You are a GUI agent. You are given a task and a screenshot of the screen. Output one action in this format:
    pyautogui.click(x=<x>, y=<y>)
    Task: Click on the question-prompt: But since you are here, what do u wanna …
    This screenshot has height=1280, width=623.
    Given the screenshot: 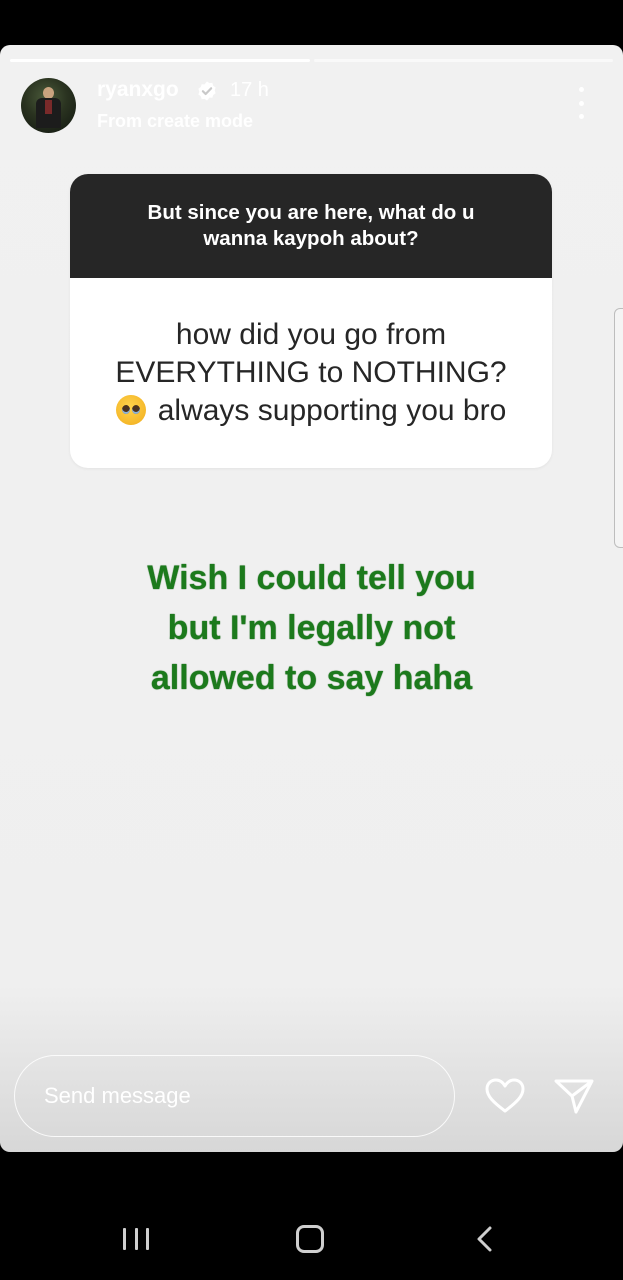 What is the action you would take?
    pyautogui.click(x=311, y=226)
    